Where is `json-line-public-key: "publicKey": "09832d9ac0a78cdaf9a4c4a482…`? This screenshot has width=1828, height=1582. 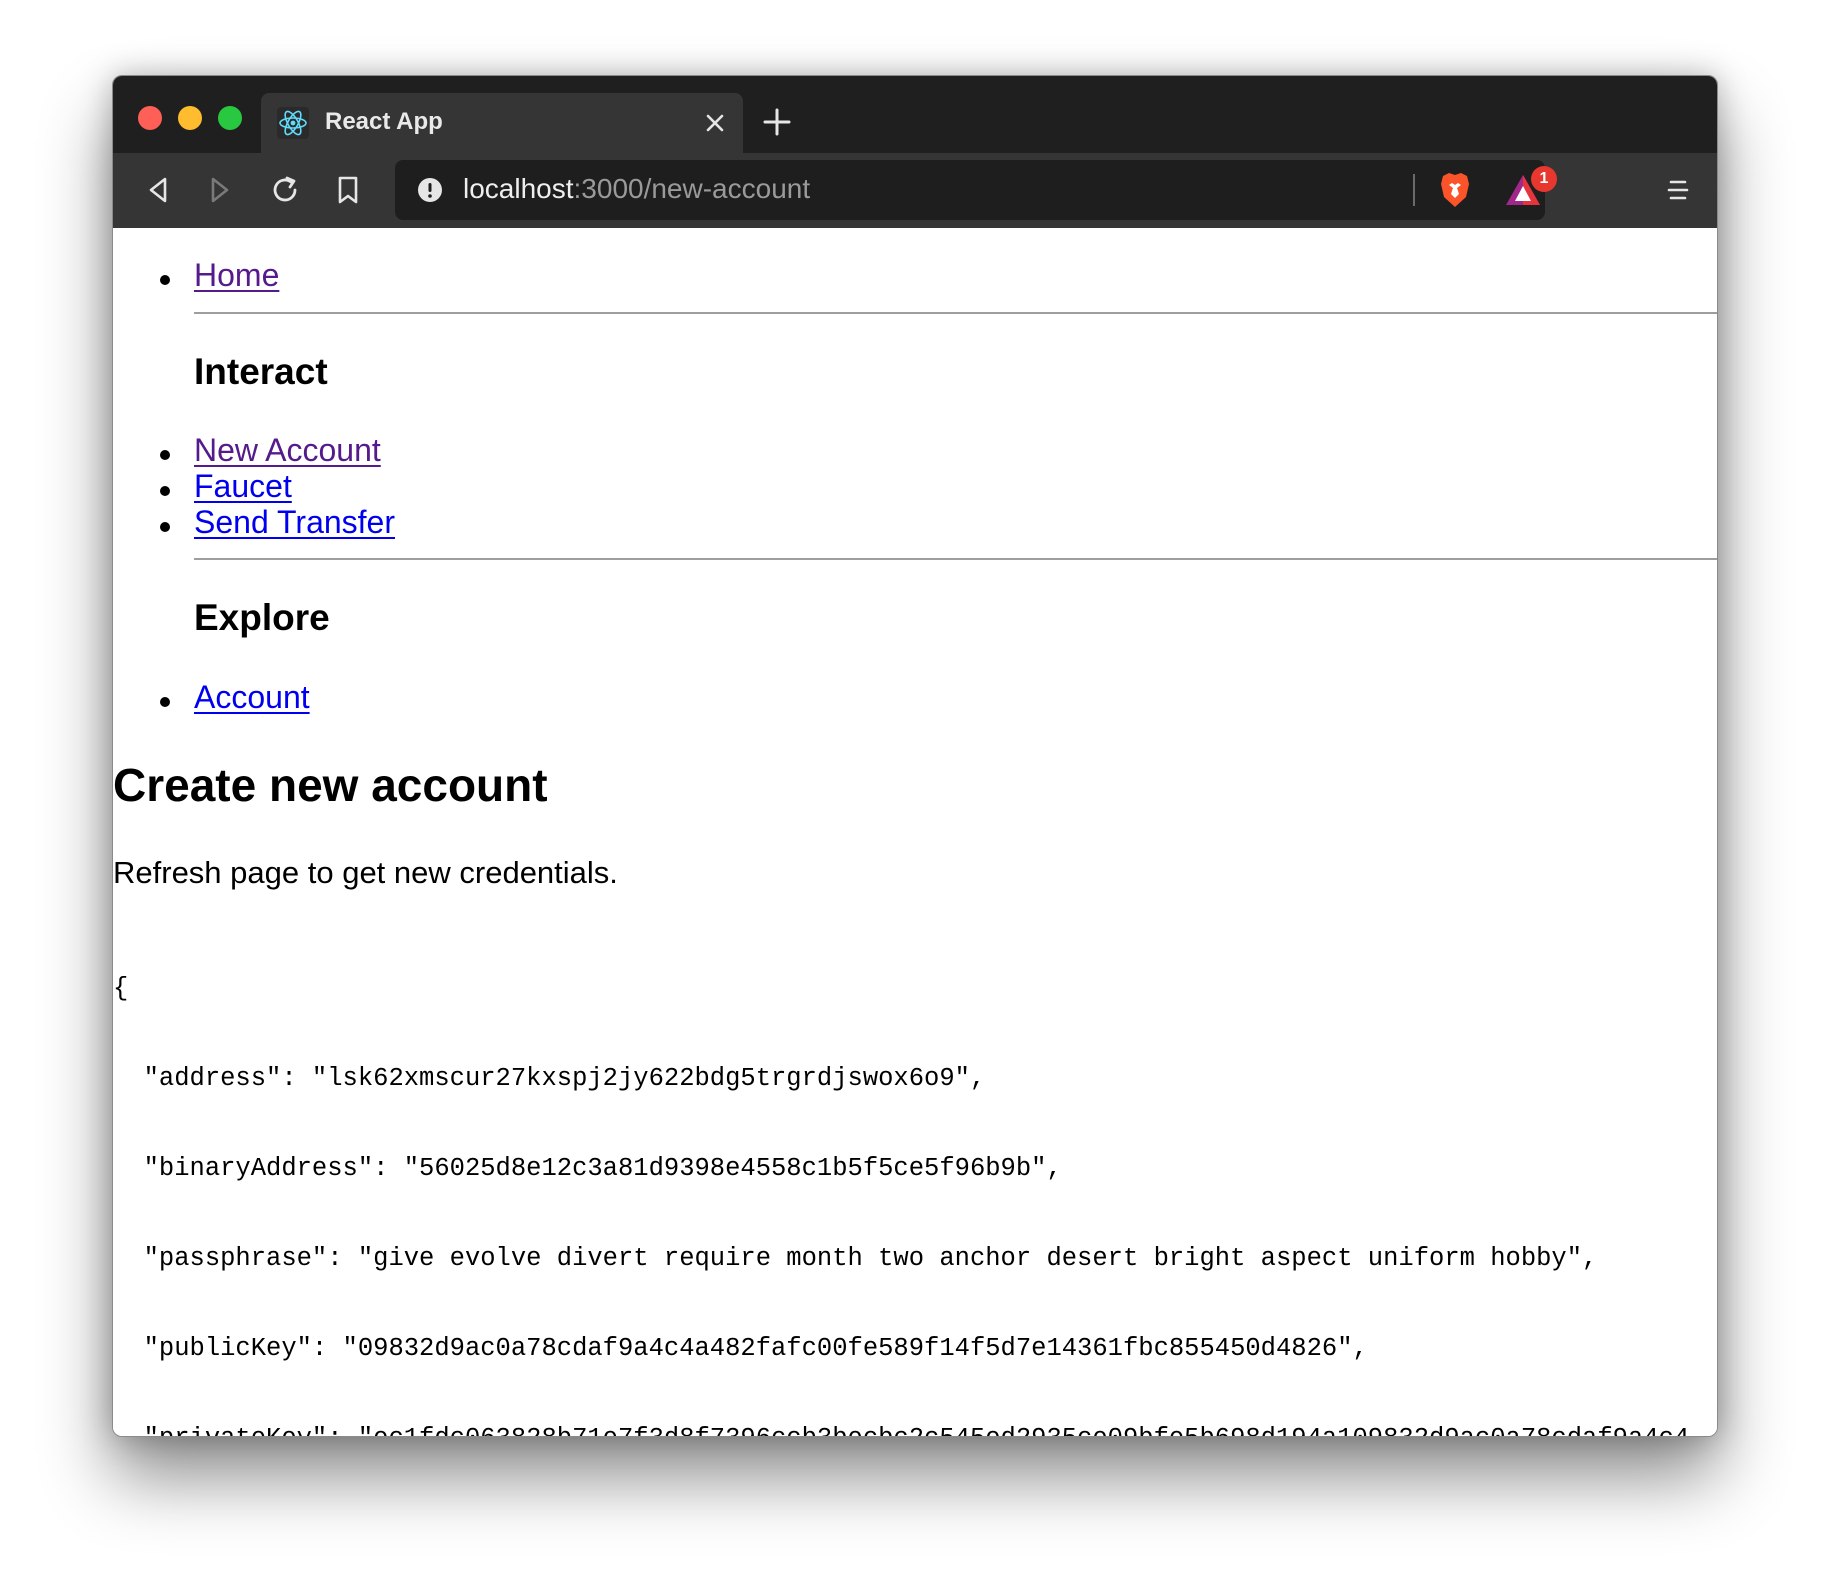
json-line-public-key: "publicKey": "09832d9ac0a78cdaf9a4c4a482… is located at coordinates (740, 1348).